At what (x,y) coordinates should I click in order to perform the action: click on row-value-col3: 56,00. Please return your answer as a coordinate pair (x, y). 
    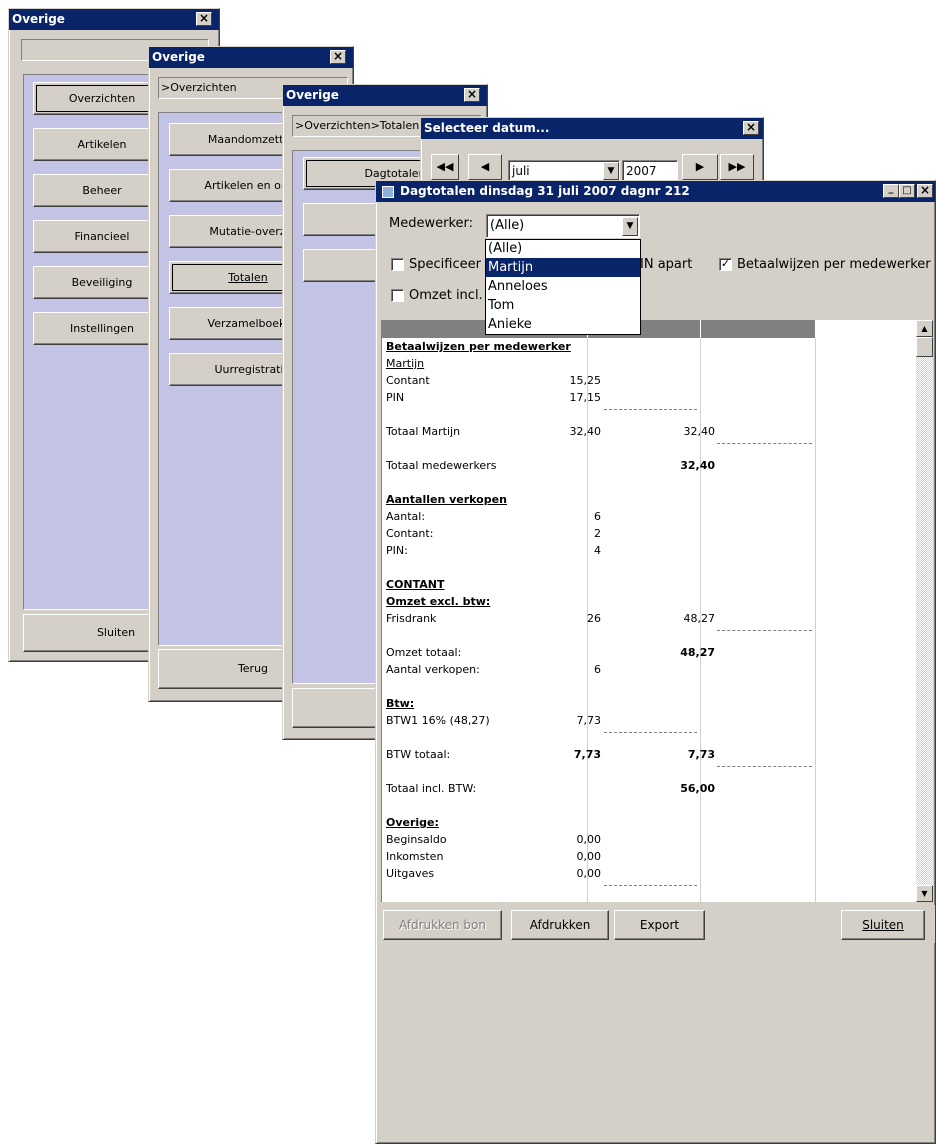
    Looking at the image, I should click on (697, 788).